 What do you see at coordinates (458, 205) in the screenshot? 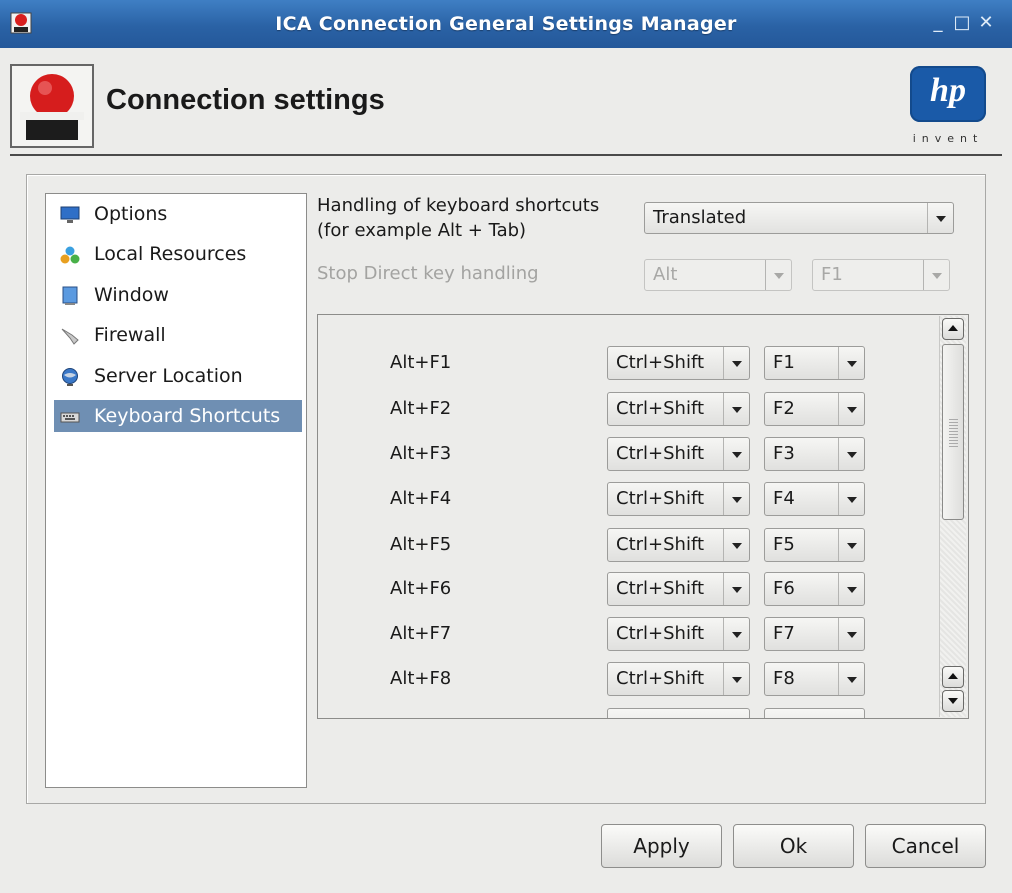
I see `handling-label-line1: Handling of keyboard shortcuts` at bounding box center [458, 205].